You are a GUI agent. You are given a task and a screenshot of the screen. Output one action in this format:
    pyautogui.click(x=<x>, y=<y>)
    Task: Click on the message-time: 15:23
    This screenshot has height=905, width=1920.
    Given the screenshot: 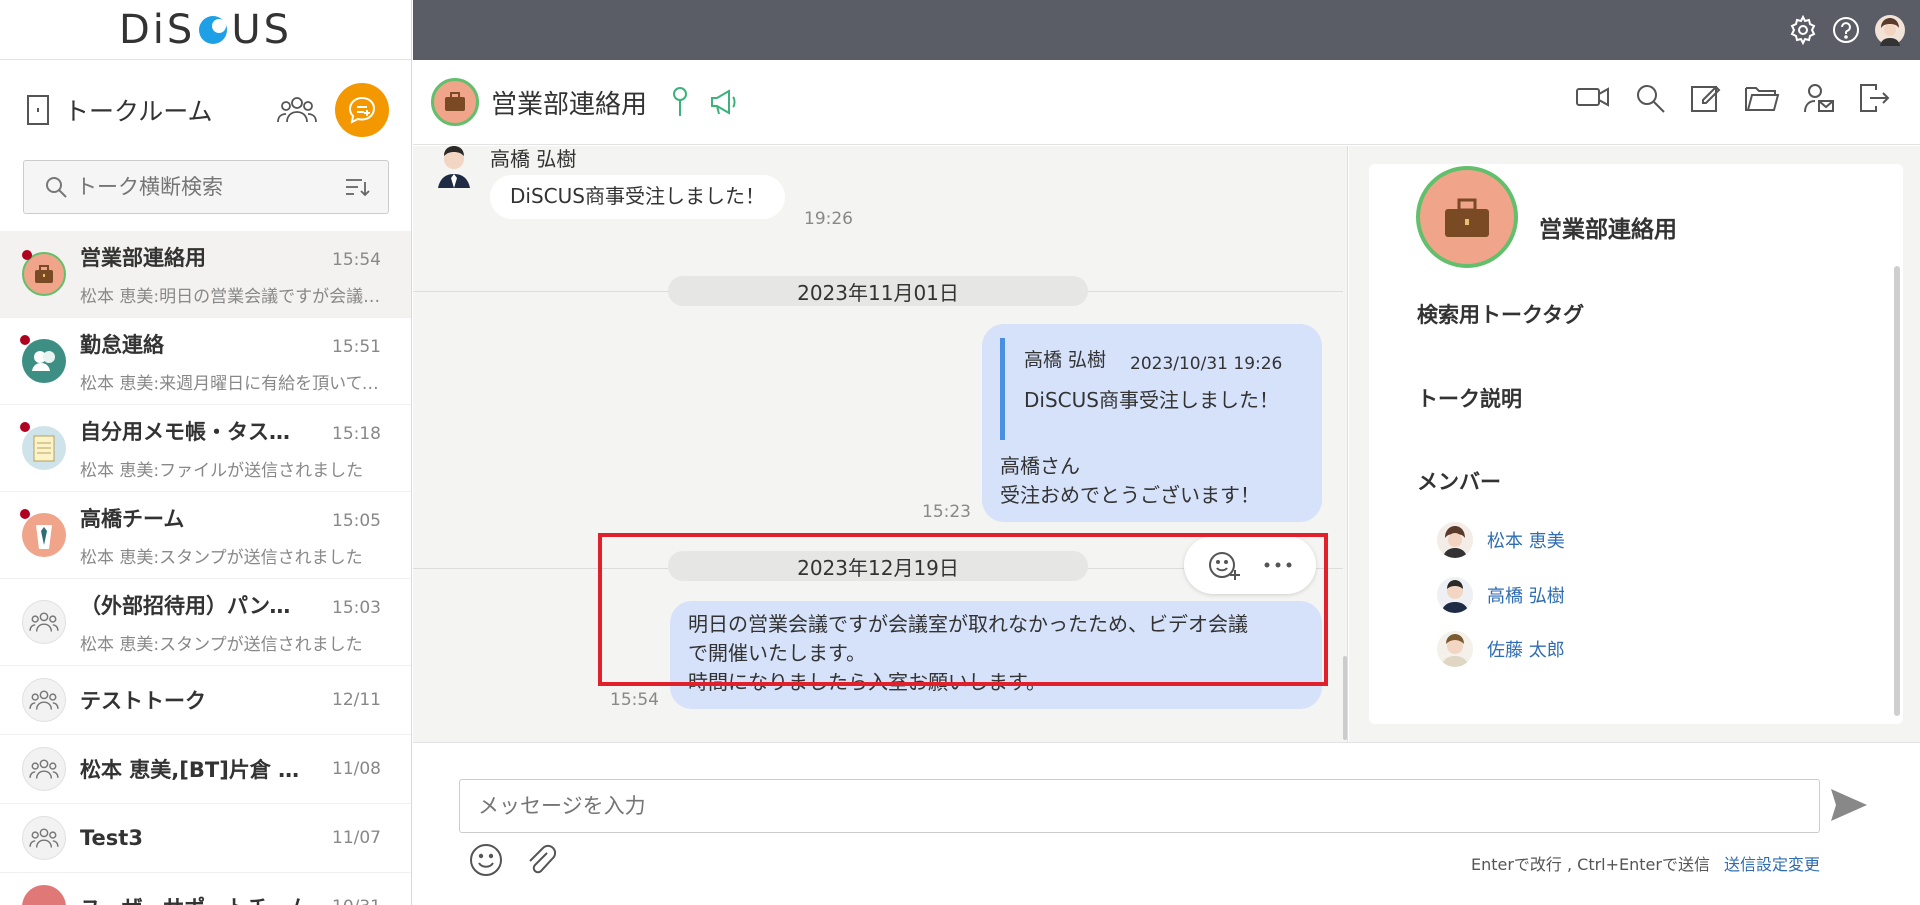 What is the action you would take?
    pyautogui.click(x=946, y=512)
    